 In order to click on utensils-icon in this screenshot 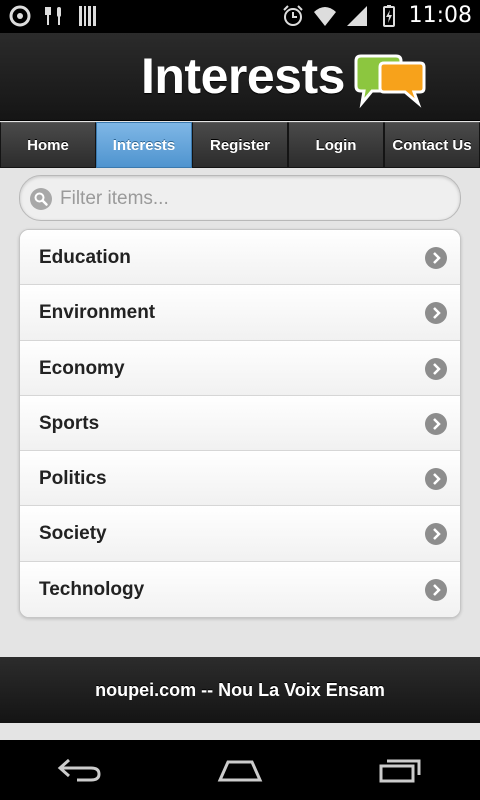, I will do `click(53, 16)`.